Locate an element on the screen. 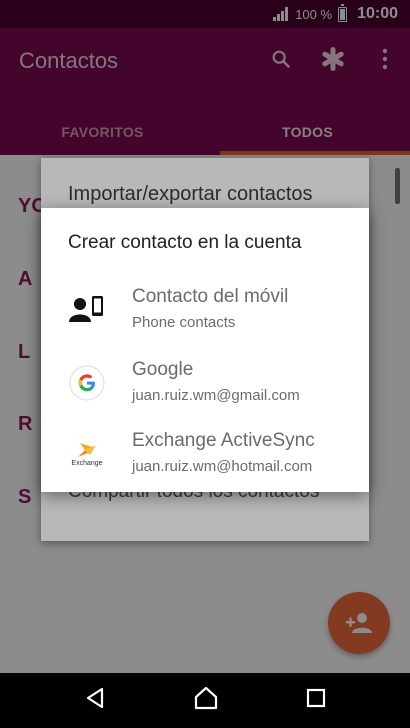 The height and width of the screenshot is (728, 410). account-name: Google is located at coordinates (163, 369).